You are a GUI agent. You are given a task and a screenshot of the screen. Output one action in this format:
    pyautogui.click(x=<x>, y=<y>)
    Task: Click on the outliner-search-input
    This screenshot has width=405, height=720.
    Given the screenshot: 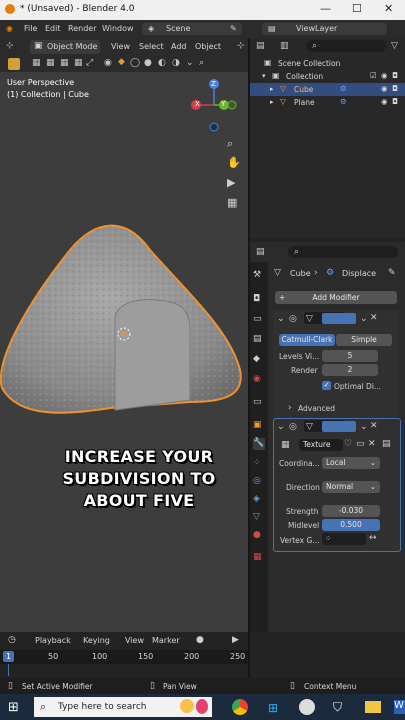 What is the action you would take?
    pyautogui.click(x=346, y=46)
    